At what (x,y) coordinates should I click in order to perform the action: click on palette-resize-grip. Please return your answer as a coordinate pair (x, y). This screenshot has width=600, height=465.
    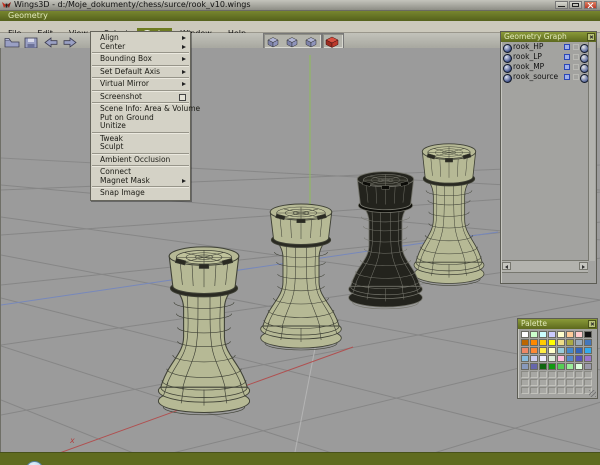
    Looking at the image, I should click on (592, 393).